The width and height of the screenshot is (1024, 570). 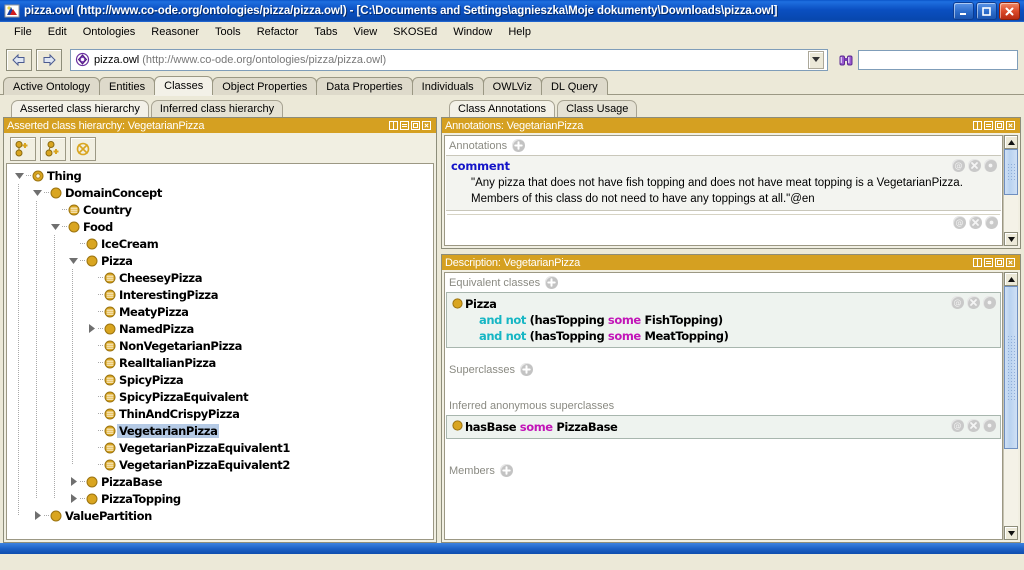 What do you see at coordinates (220, 243) in the screenshot?
I see `tree-node: IceCream` at bounding box center [220, 243].